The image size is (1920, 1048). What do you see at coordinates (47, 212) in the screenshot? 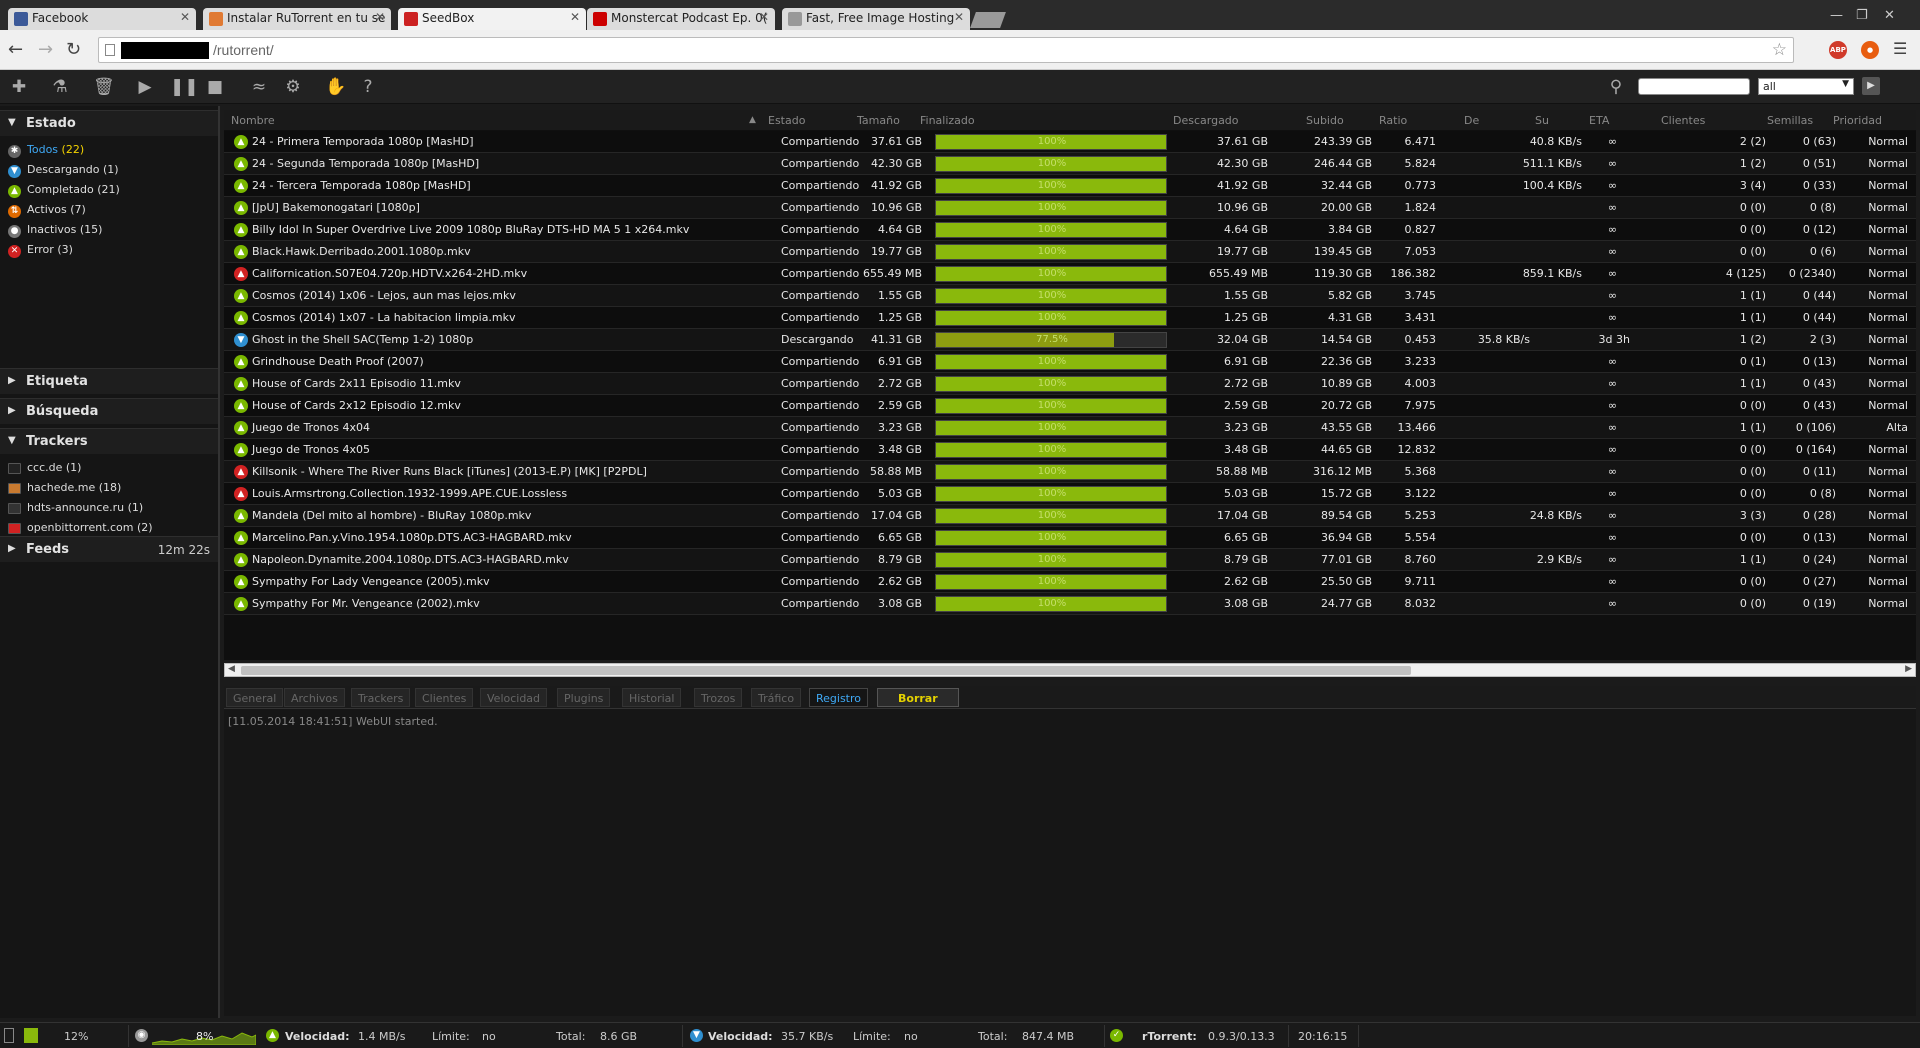
I see `status-filter-item: ⇅ Activos (7)` at bounding box center [47, 212].